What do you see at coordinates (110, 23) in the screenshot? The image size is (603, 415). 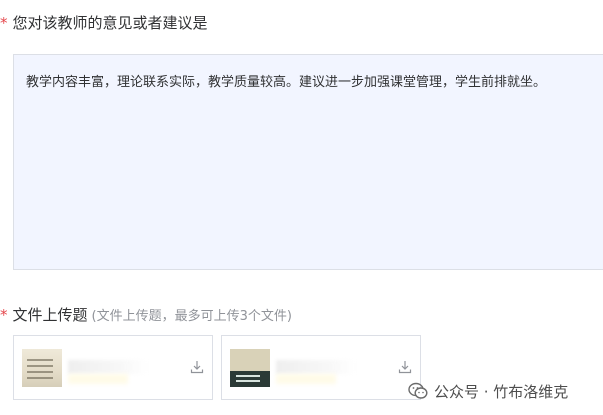 I see `question-1-label: 您对该教师的意见或者建议是` at bounding box center [110, 23].